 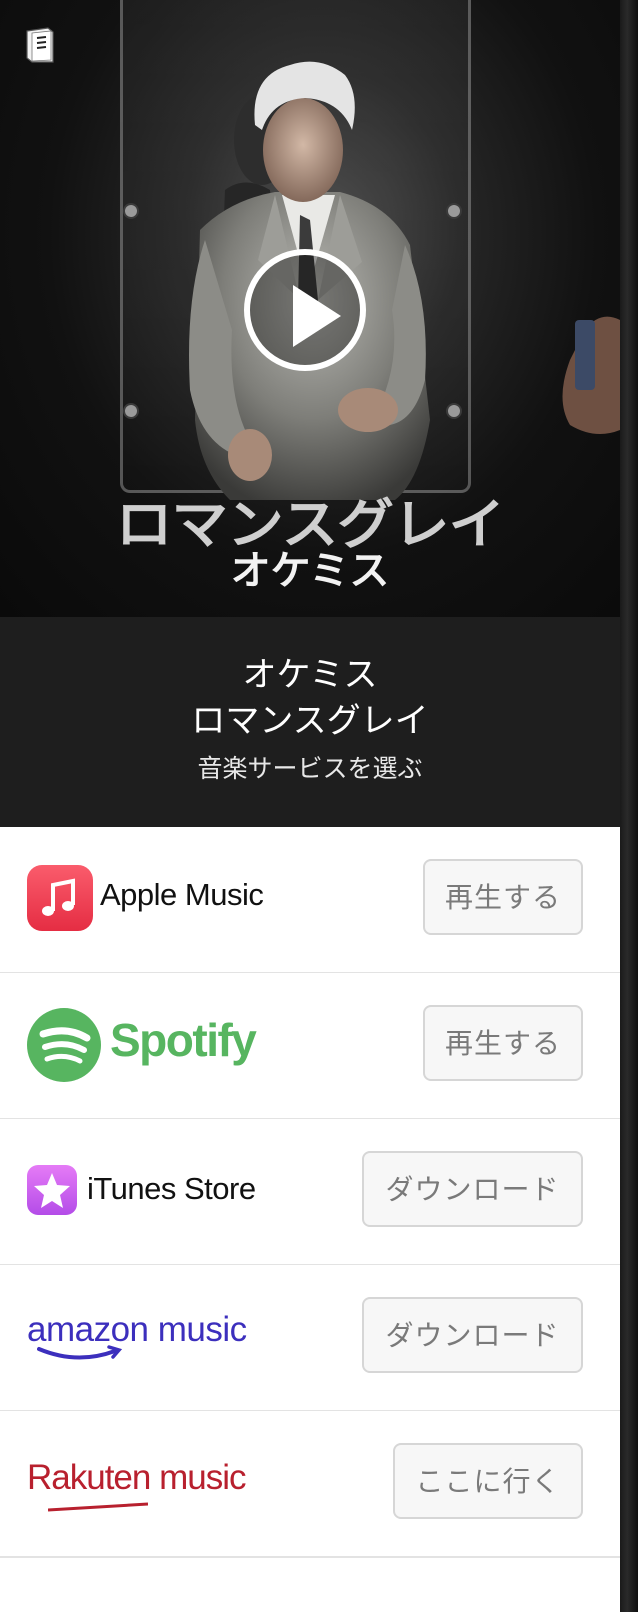 I want to click on track-info-panel: オケミス ロマンスグレイ 音楽サービスを選ぶ, so click(x=310, y=722).